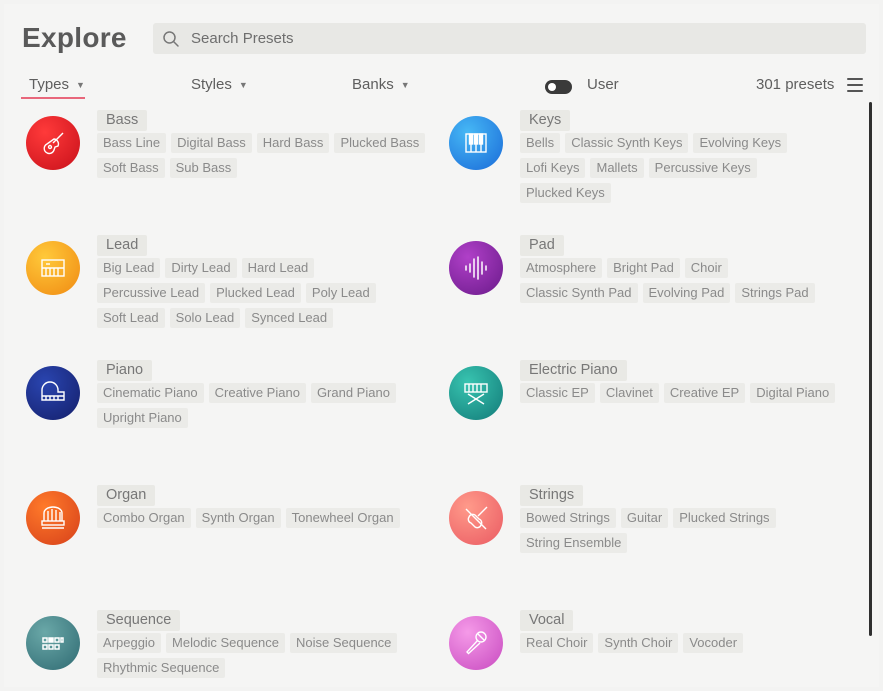 The image size is (883, 691). I want to click on category-name: Strings, so click(552, 495).